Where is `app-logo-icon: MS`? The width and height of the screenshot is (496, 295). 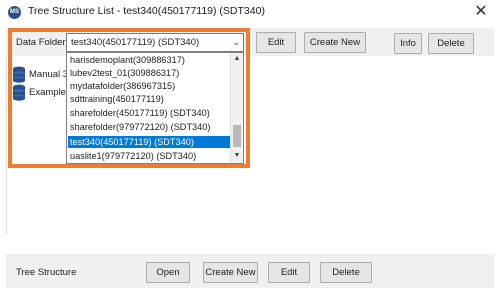 app-logo-icon: MS is located at coordinates (14, 12).